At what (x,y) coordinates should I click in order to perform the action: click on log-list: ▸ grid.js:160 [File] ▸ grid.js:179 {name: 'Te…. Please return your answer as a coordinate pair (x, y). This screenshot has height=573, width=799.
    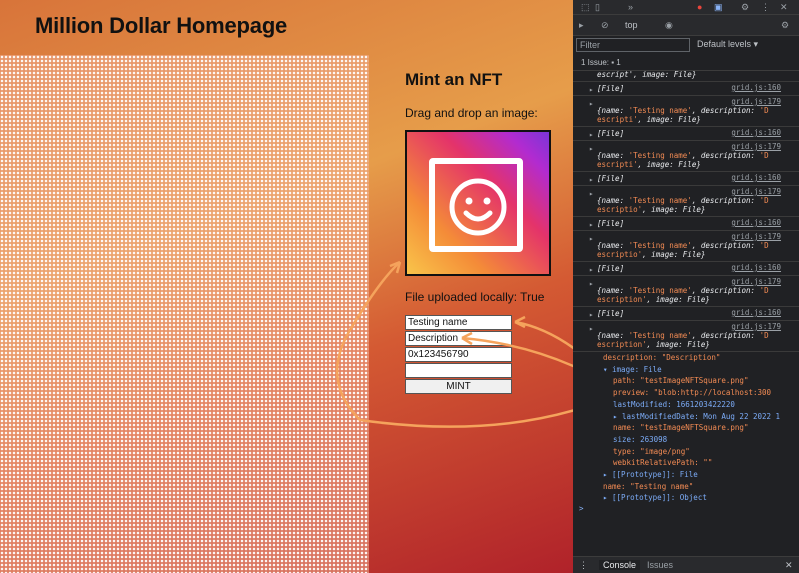
    Looking at the image, I should click on (686, 217).